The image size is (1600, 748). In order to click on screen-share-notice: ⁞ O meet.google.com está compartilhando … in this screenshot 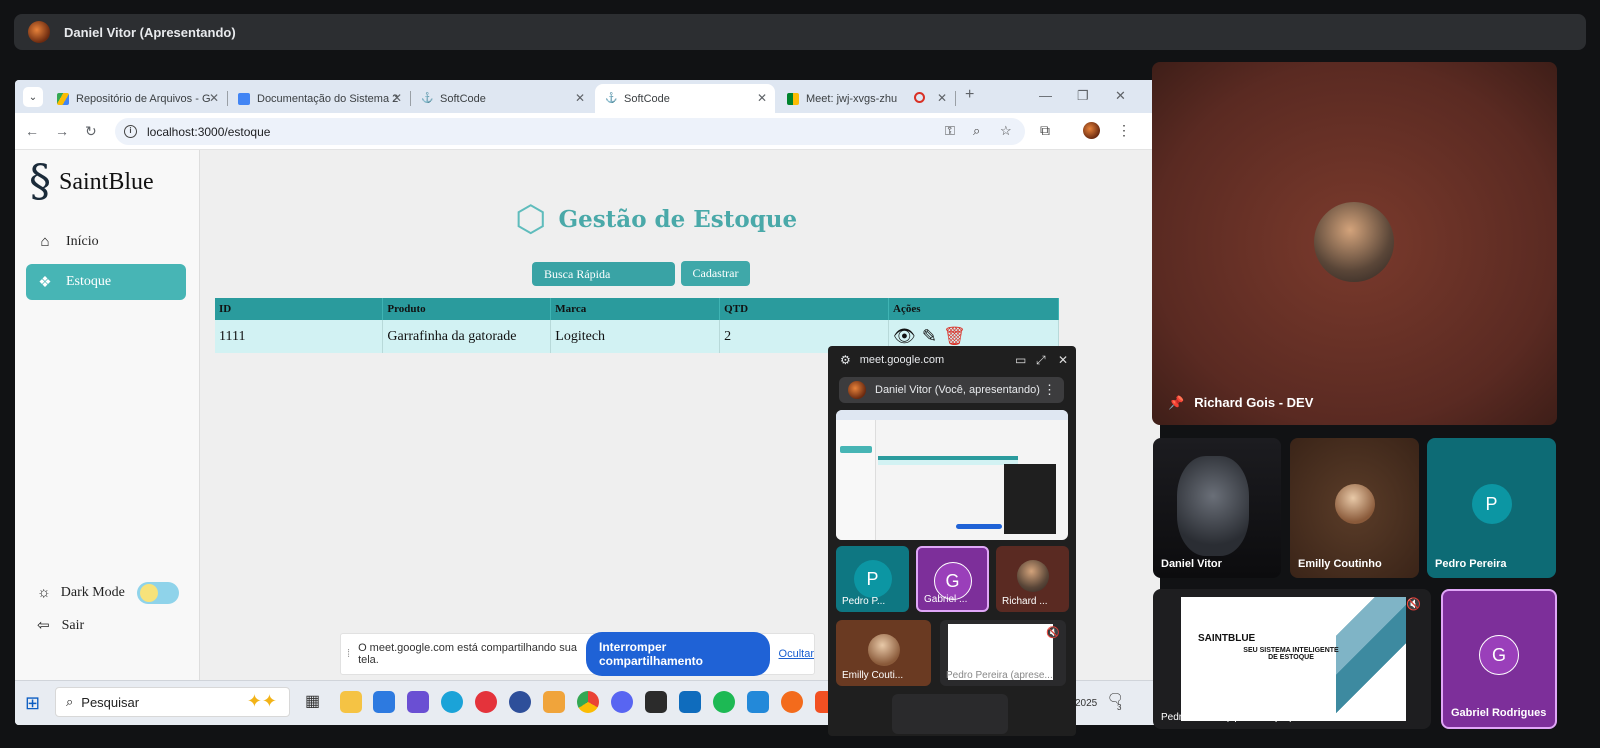, I will do `click(577, 654)`.